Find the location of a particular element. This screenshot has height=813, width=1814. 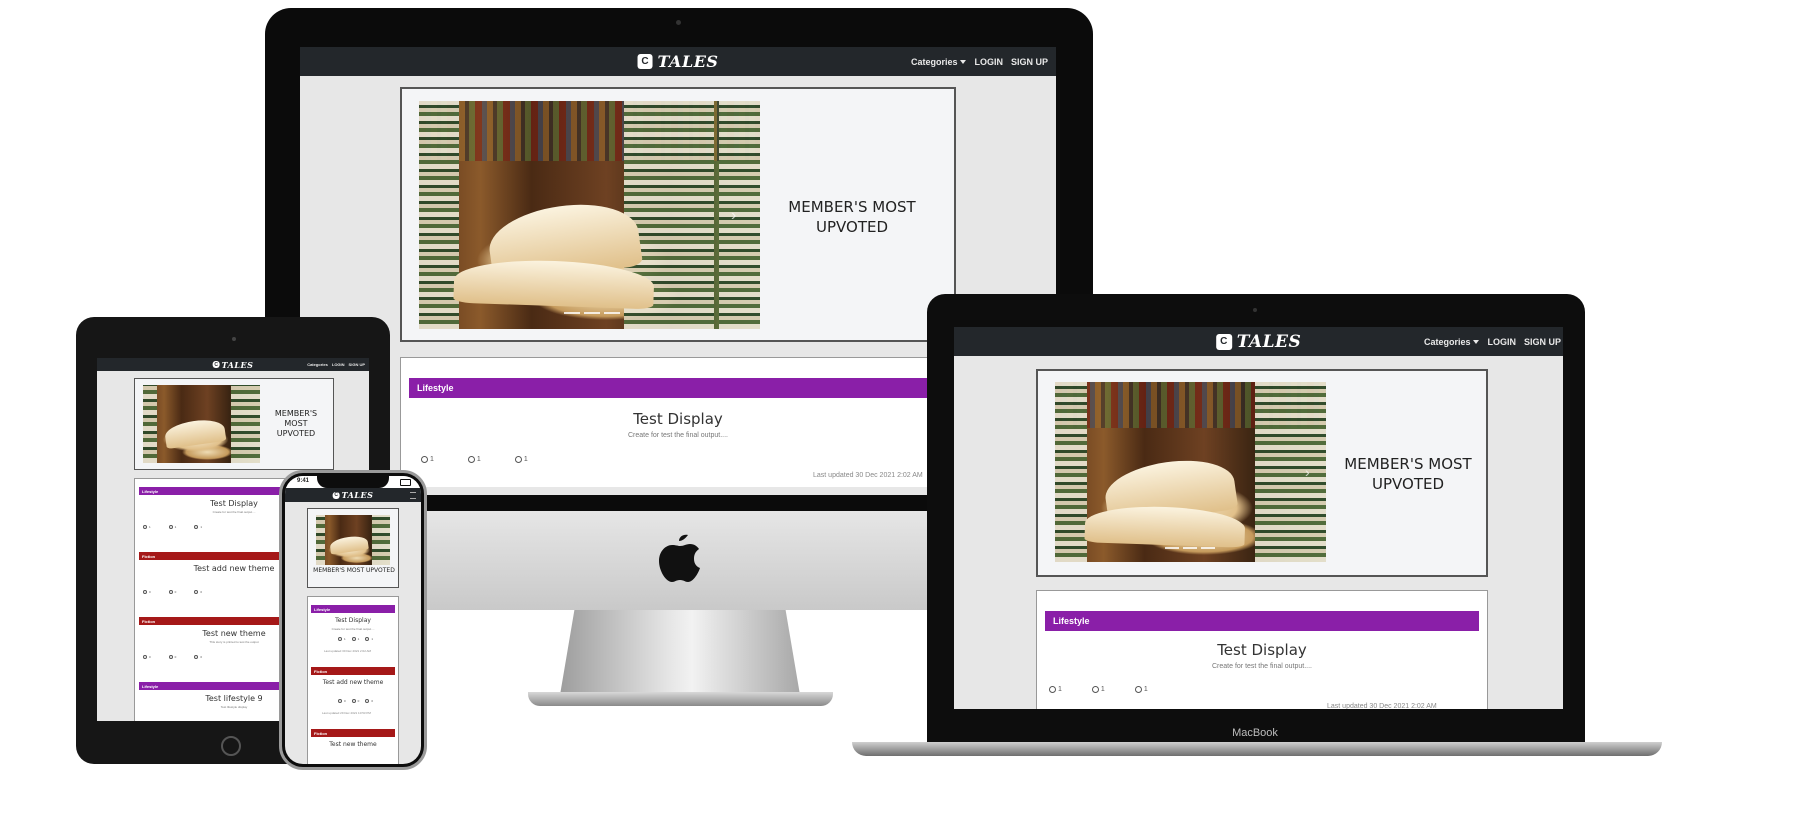

hero-carousel: › MEMBER'S MOST UPVOTED is located at coordinates (1262, 473).